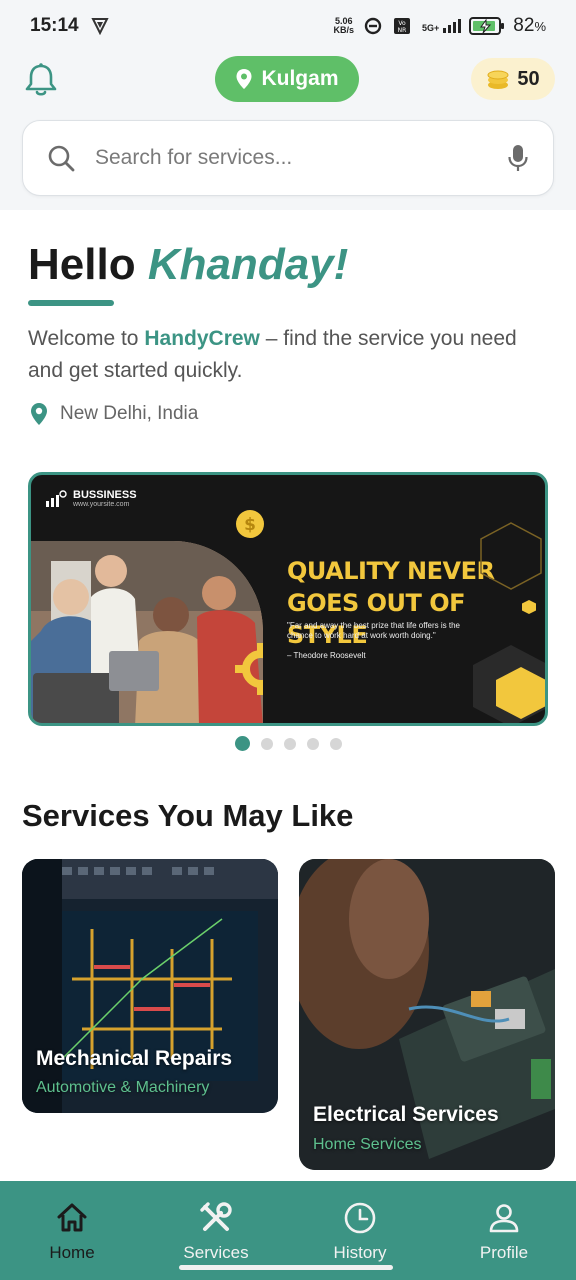 This screenshot has width=576, height=1280. I want to click on map-pin-icon, so click(244, 79).